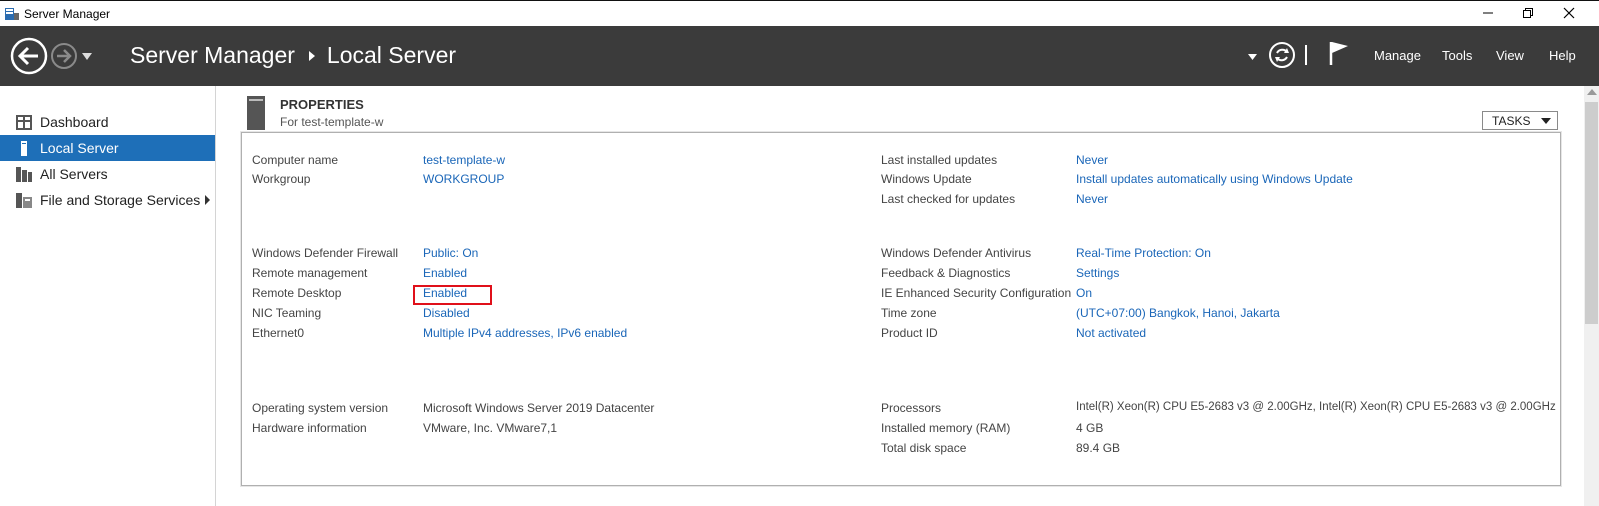  I want to click on prop-value-total-disk-space: 89.4 GB, so click(1098, 448).